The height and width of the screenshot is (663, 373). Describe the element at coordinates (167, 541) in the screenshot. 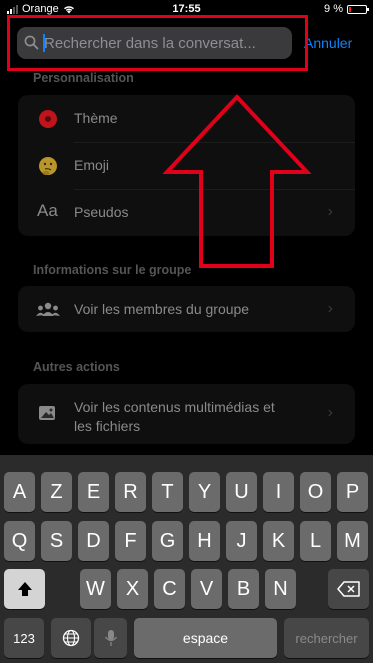

I see `key-g: G` at that location.